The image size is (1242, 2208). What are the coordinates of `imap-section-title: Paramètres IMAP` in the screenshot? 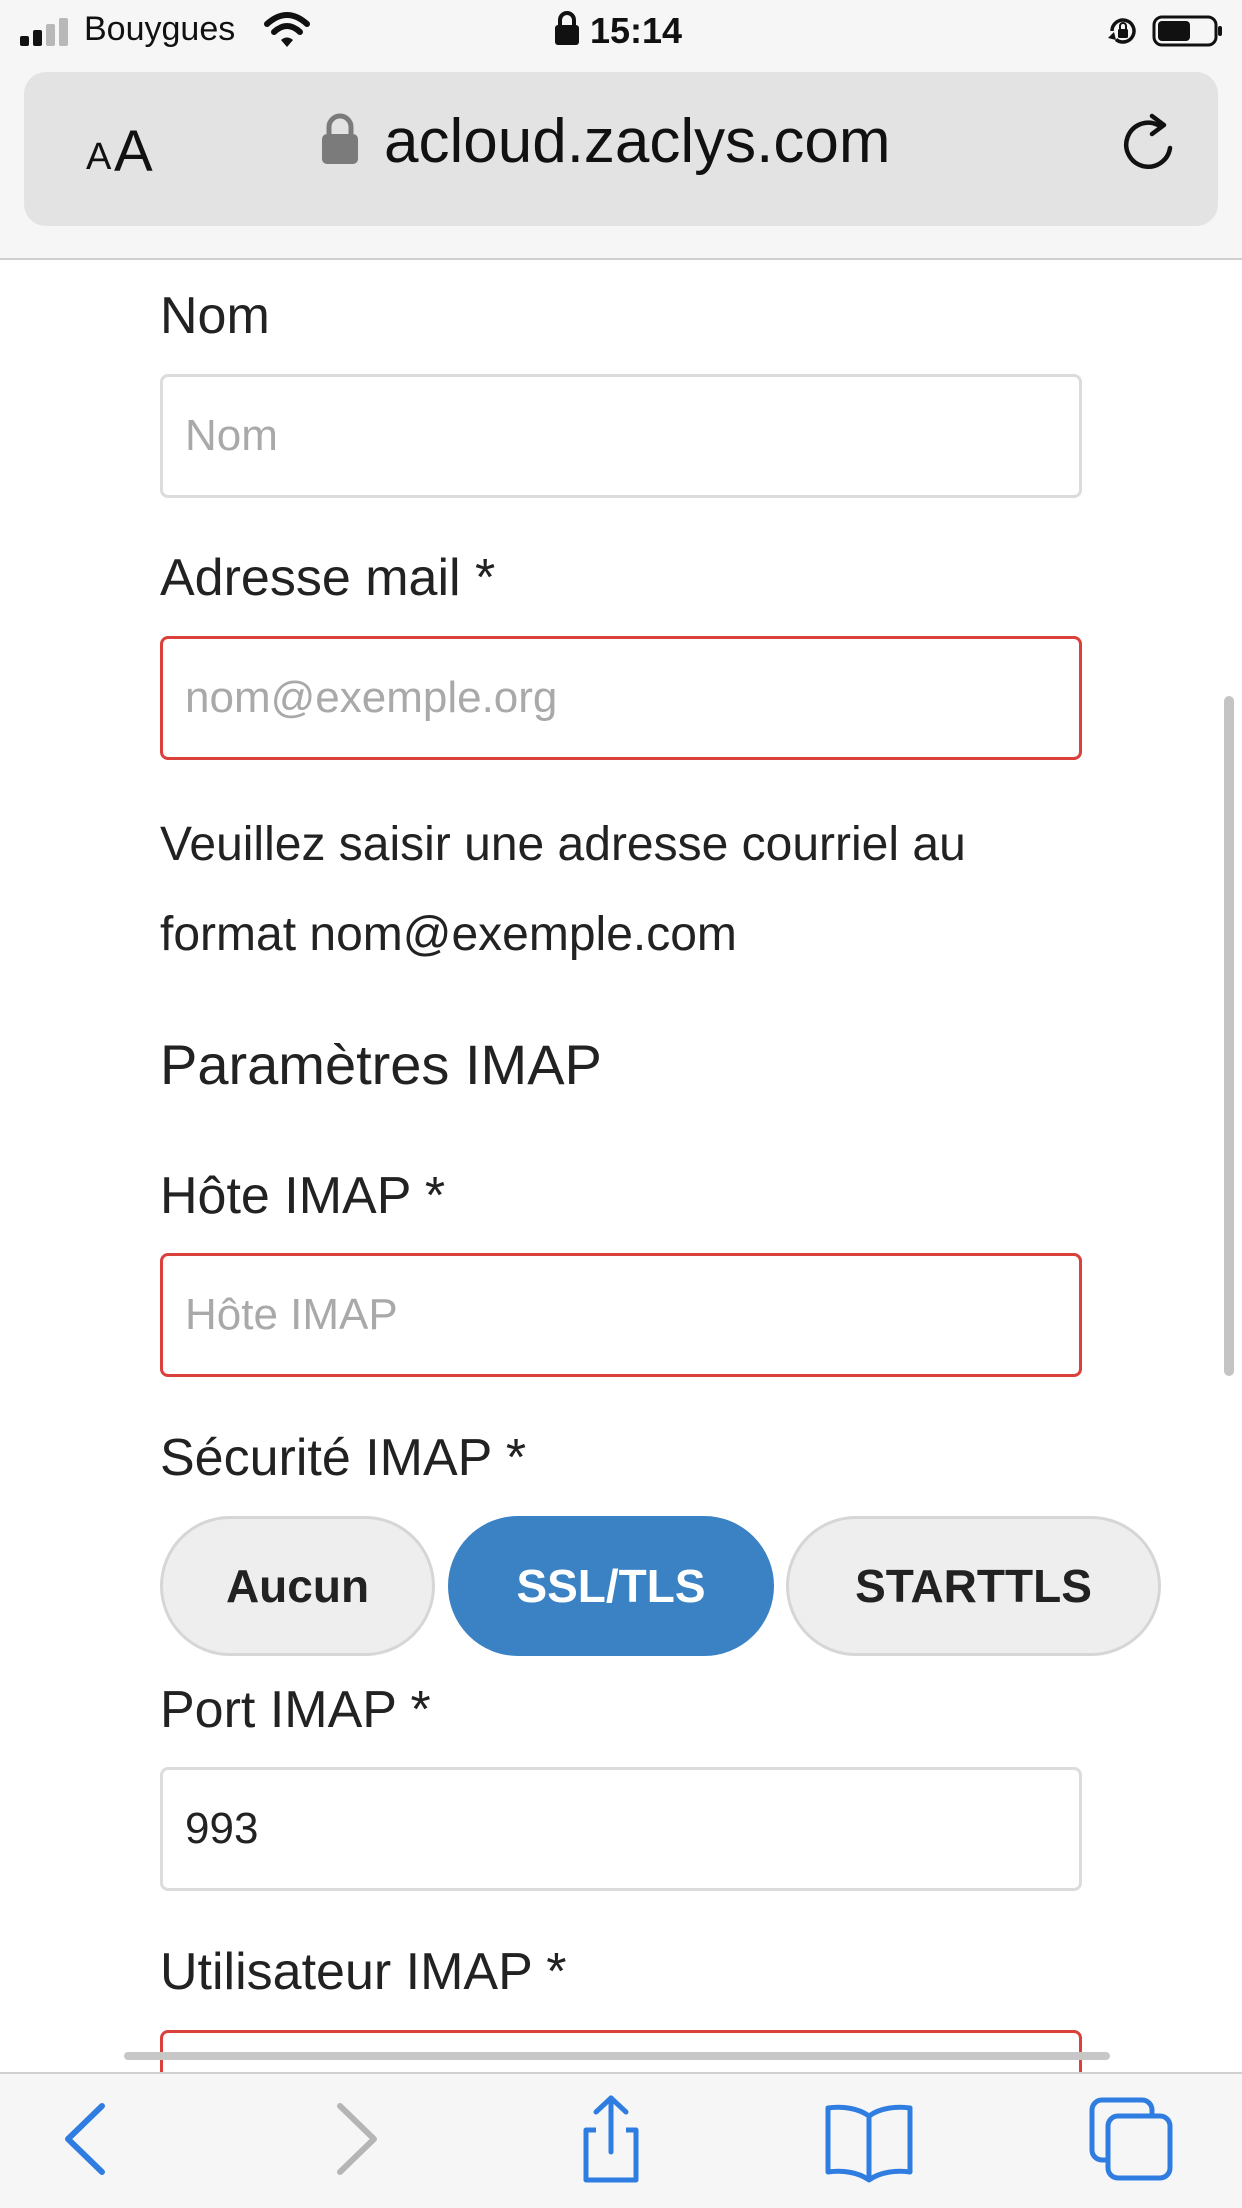 It's located at (381, 1064).